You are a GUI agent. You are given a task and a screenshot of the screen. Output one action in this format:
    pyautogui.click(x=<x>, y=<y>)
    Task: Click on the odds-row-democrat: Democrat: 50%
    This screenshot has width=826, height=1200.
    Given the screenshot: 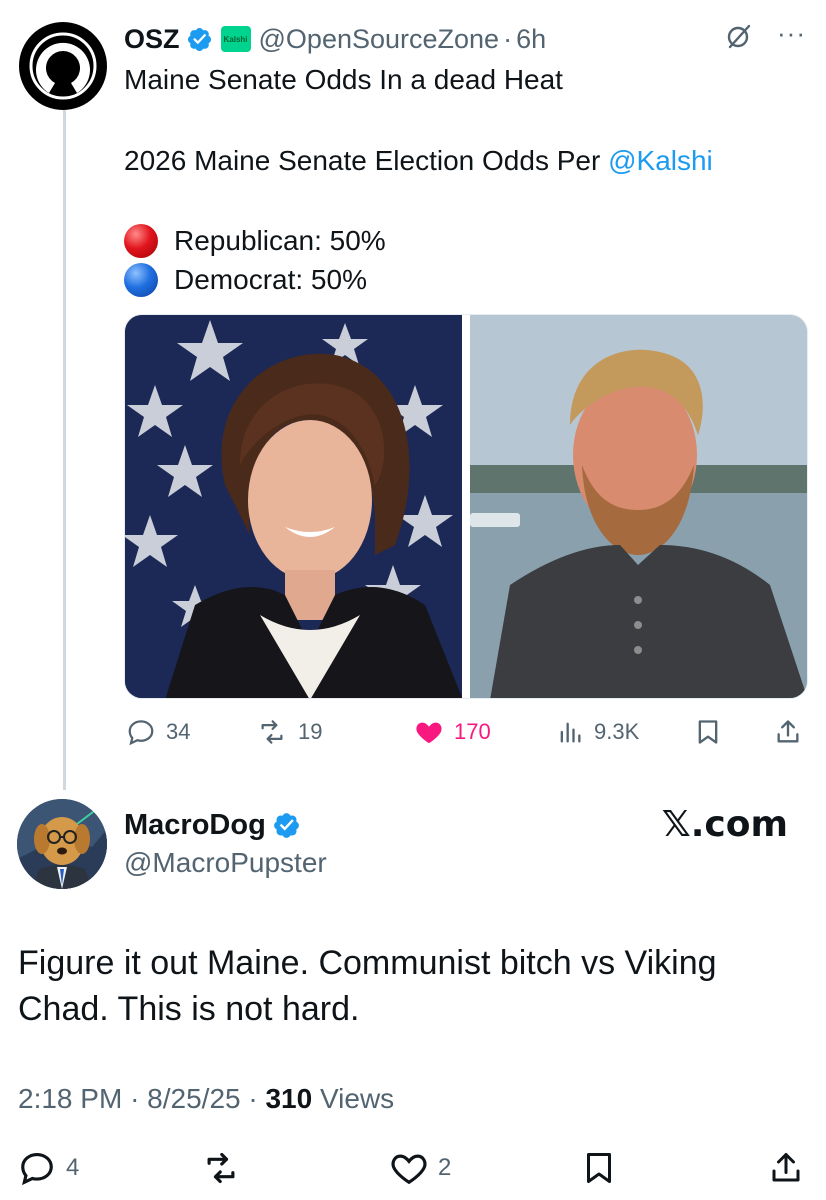 What is the action you would take?
    pyautogui.click(x=464, y=279)
    